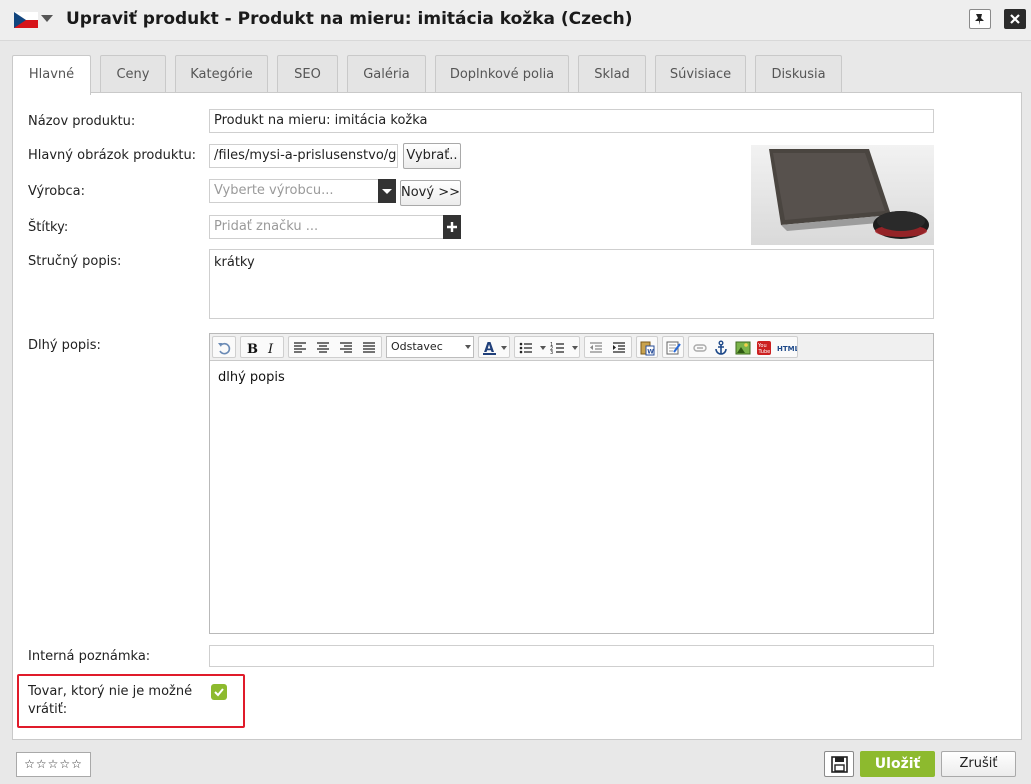  Describe the element at coordinates (432, 156) in the screenshot. I see `select-image-button: Vybrať..` at that location.